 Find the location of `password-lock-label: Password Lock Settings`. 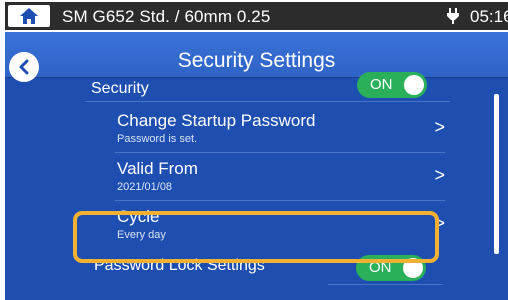

password-lock-label: Password Lock Settings is located at coordinates (179, 265).